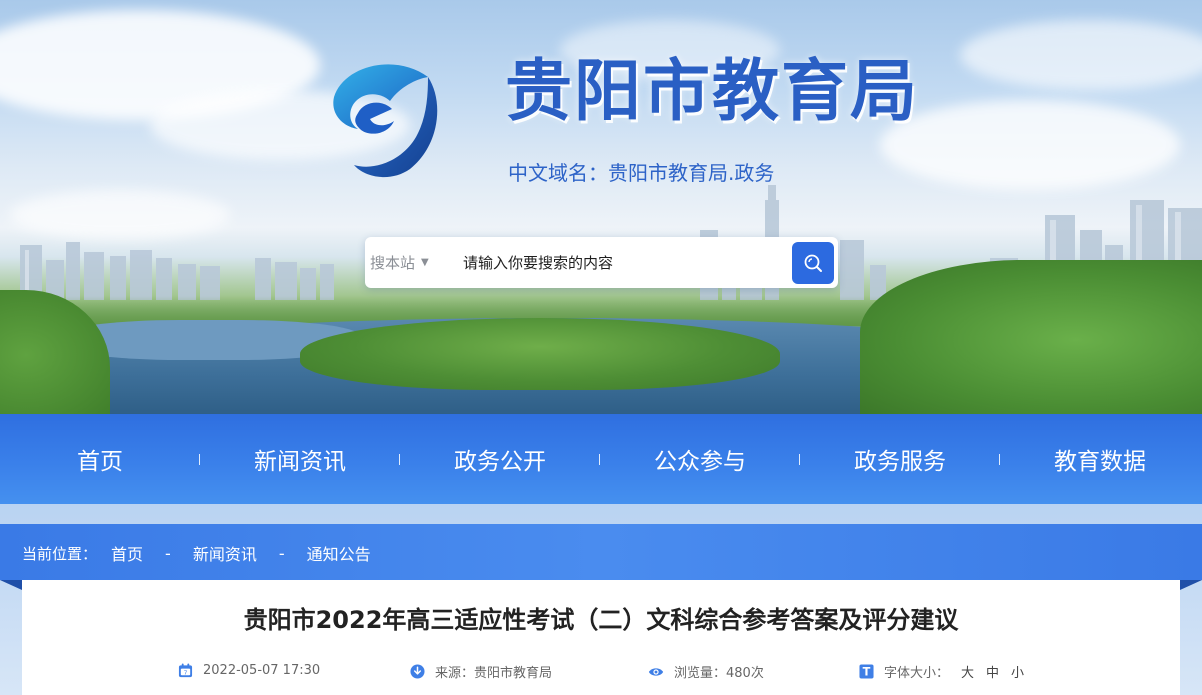 This screenshot has height=695, width=1202. I want to click on article-date-text: 2022-05-07 17:30, so click(262, 670).